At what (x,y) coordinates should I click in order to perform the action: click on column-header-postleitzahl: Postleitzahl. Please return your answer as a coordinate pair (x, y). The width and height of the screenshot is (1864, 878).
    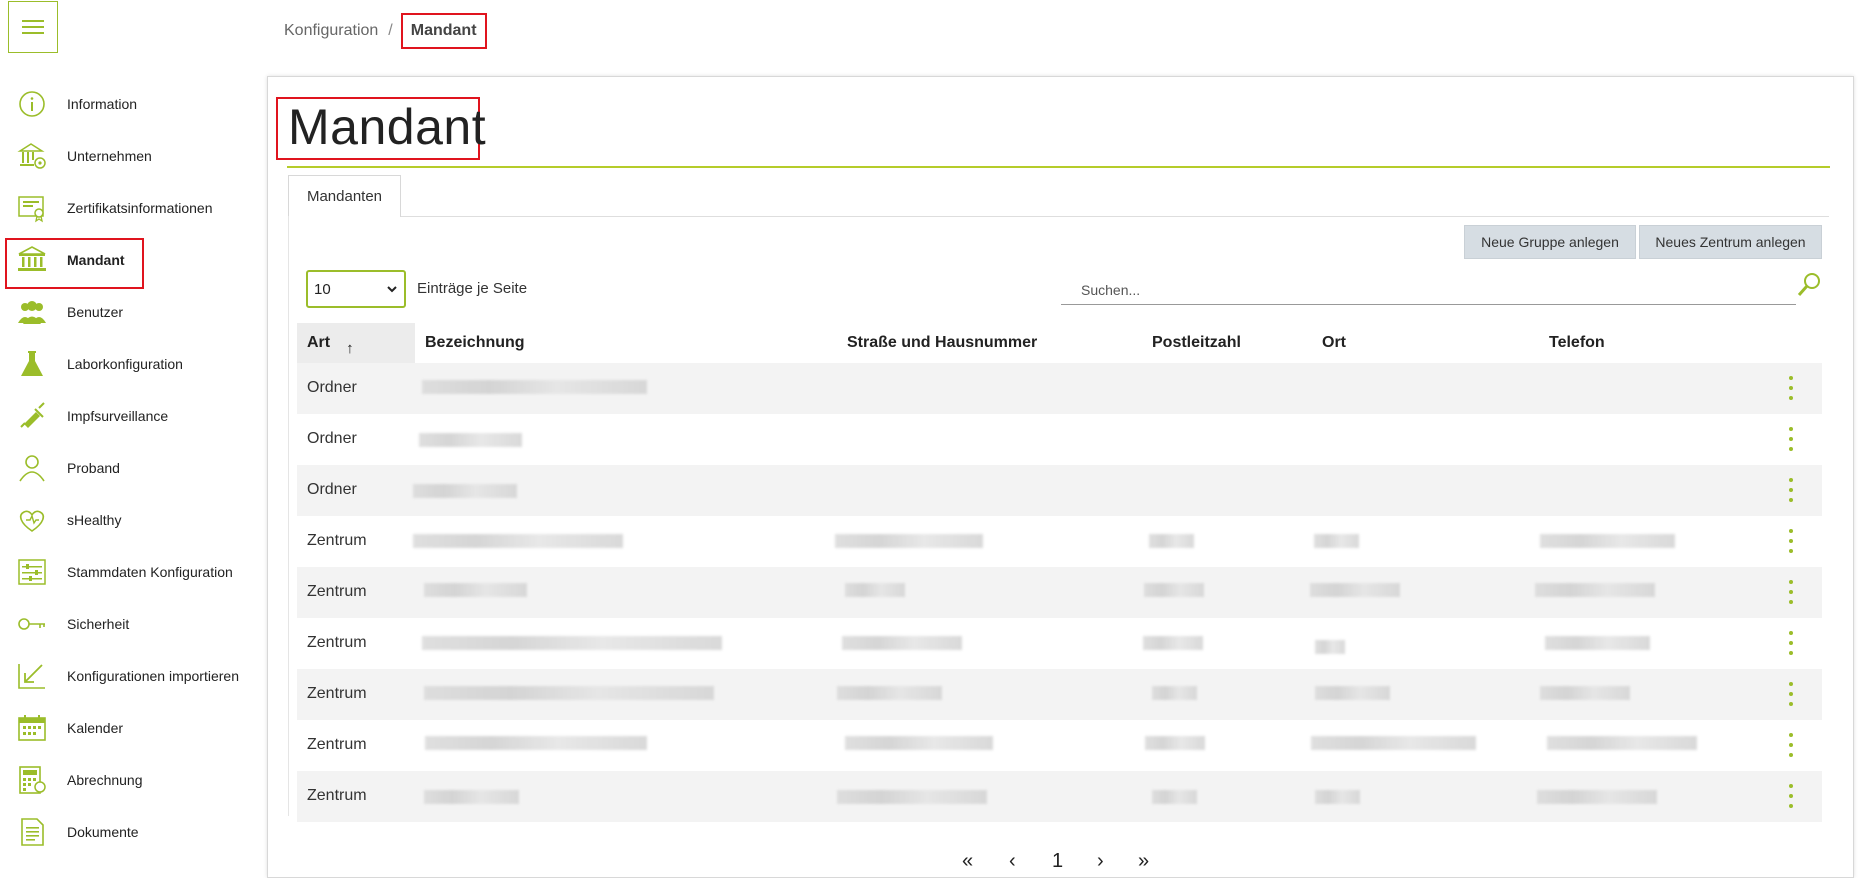
    Looking at the image, I should click on (1196, 343).